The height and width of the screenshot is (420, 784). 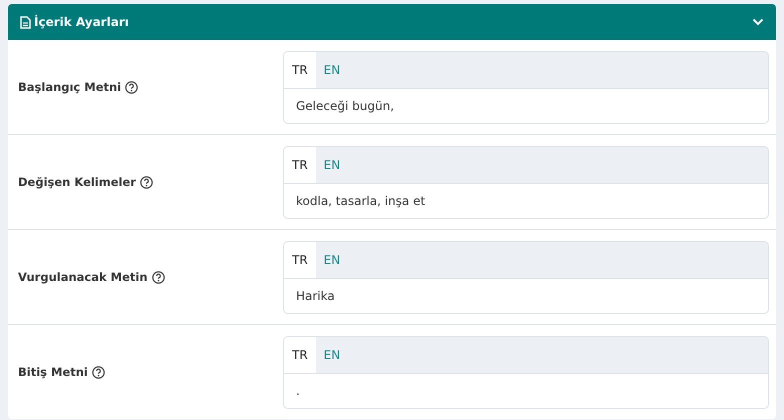 I want to click on field-label: Değişen Kelimeler, so click(x=77, y=182).